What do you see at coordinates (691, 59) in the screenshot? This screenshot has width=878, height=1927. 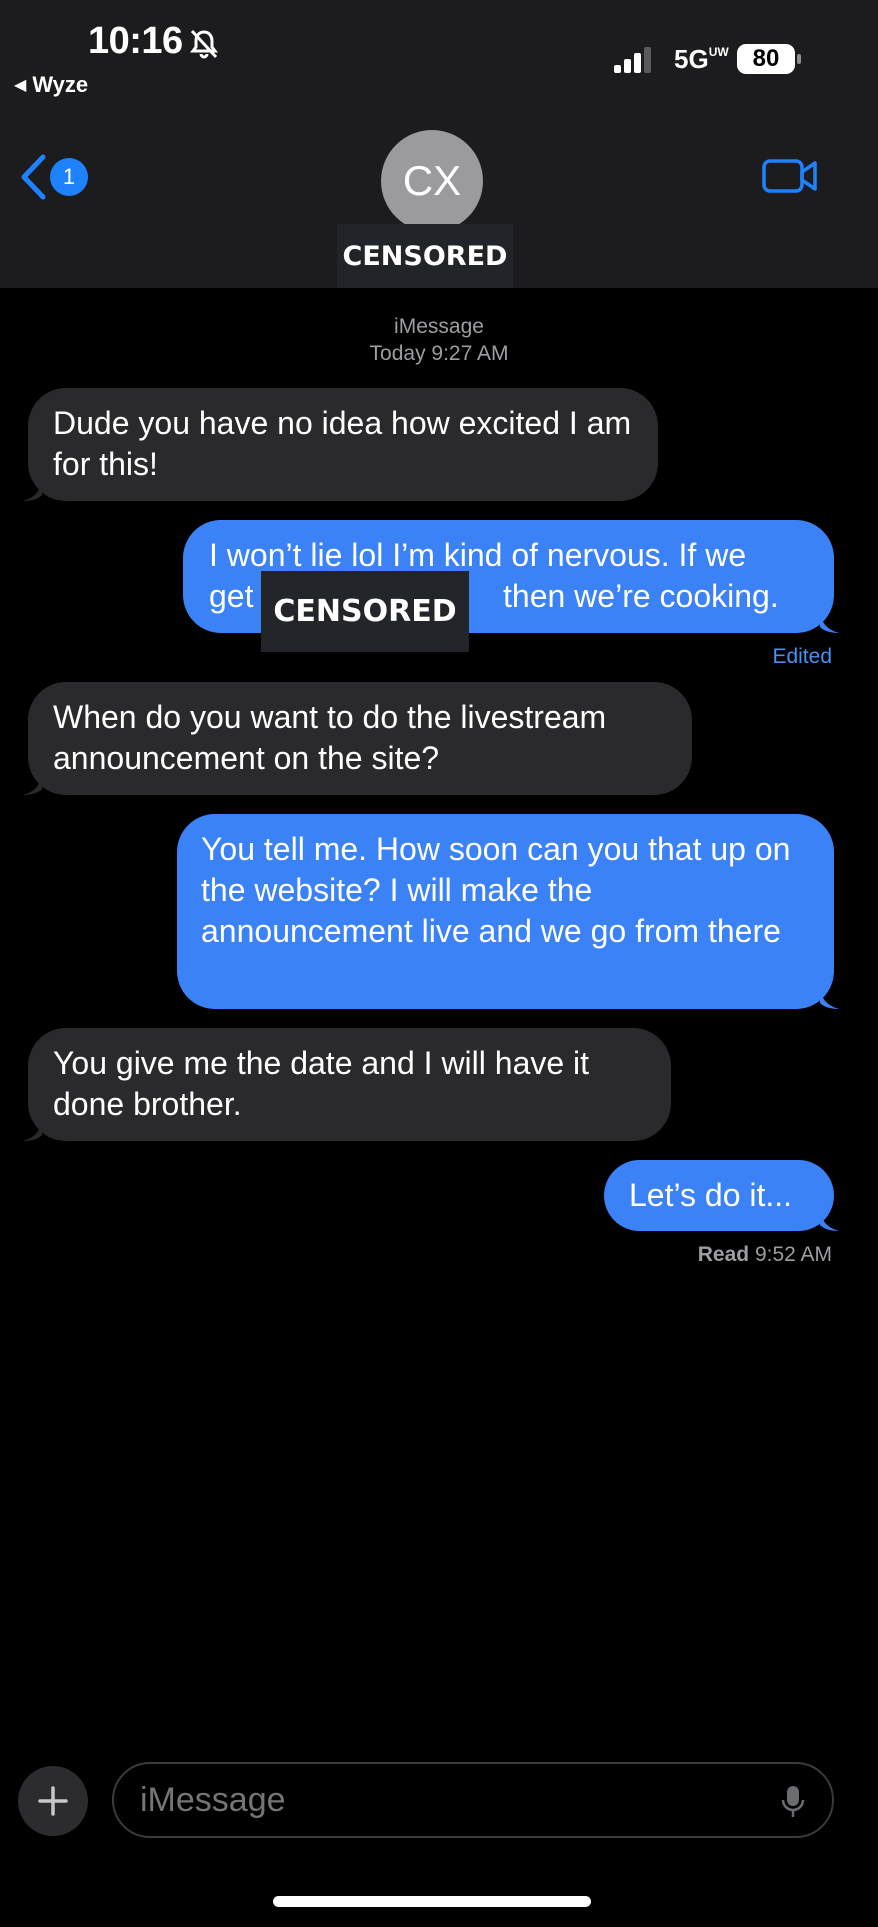 I see `network-type: 5G` at bounding box center [691, 59].